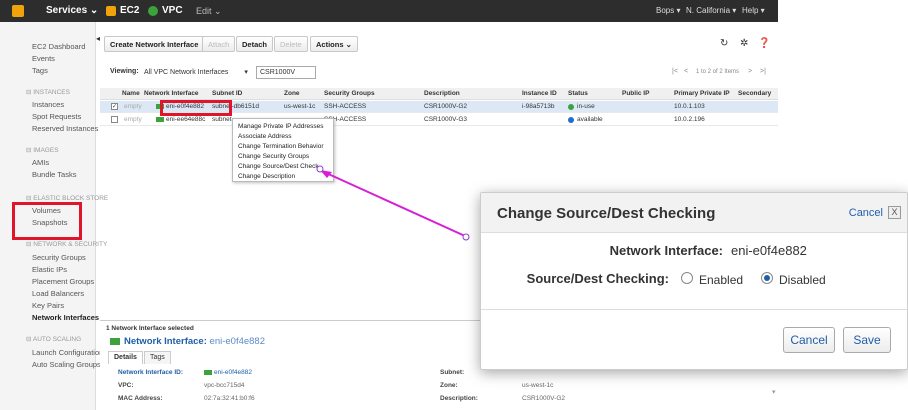  What do you see at coordinates (150, 328) in the screenshot?
I see `selection-count: 1 Network Interface selected` at bounding box center [150, 328].